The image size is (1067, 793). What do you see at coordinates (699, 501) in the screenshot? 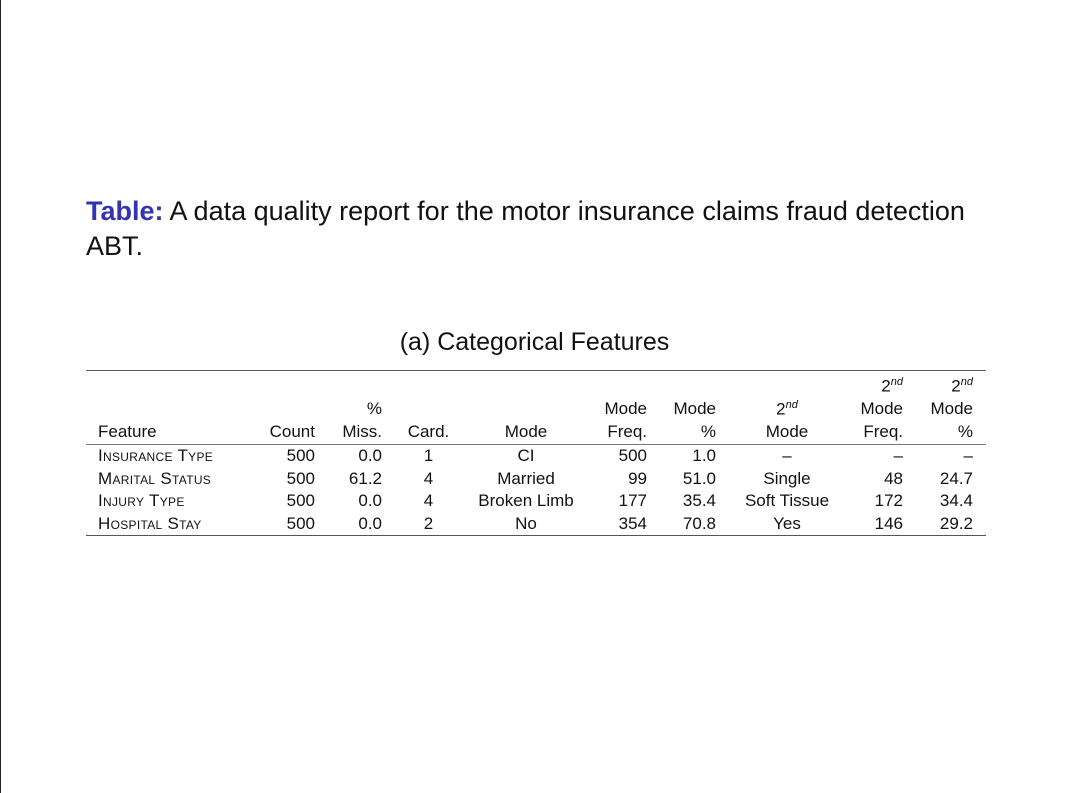
I see `cell-mode-pct: 35.4` at bounding box center [699, 501].